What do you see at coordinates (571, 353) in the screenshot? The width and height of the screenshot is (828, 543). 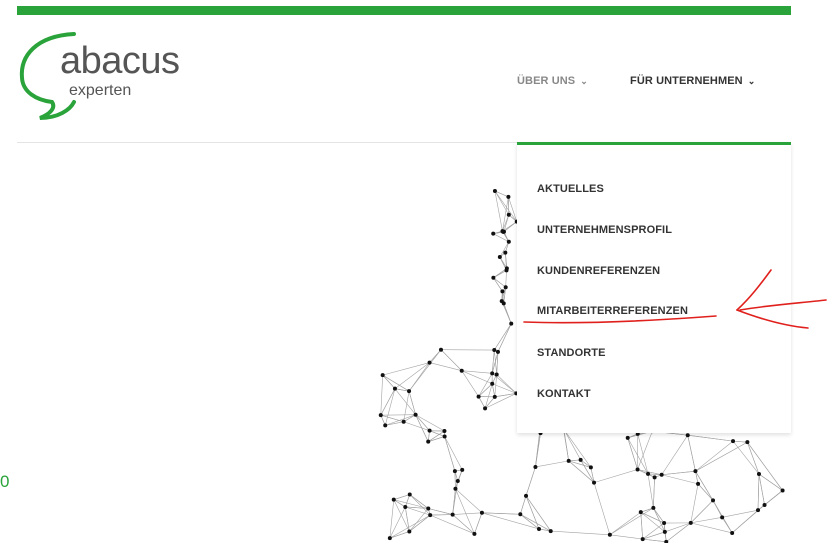 I see `menu-item-standorte: STANDORTE` at bounding box center [571, 353].